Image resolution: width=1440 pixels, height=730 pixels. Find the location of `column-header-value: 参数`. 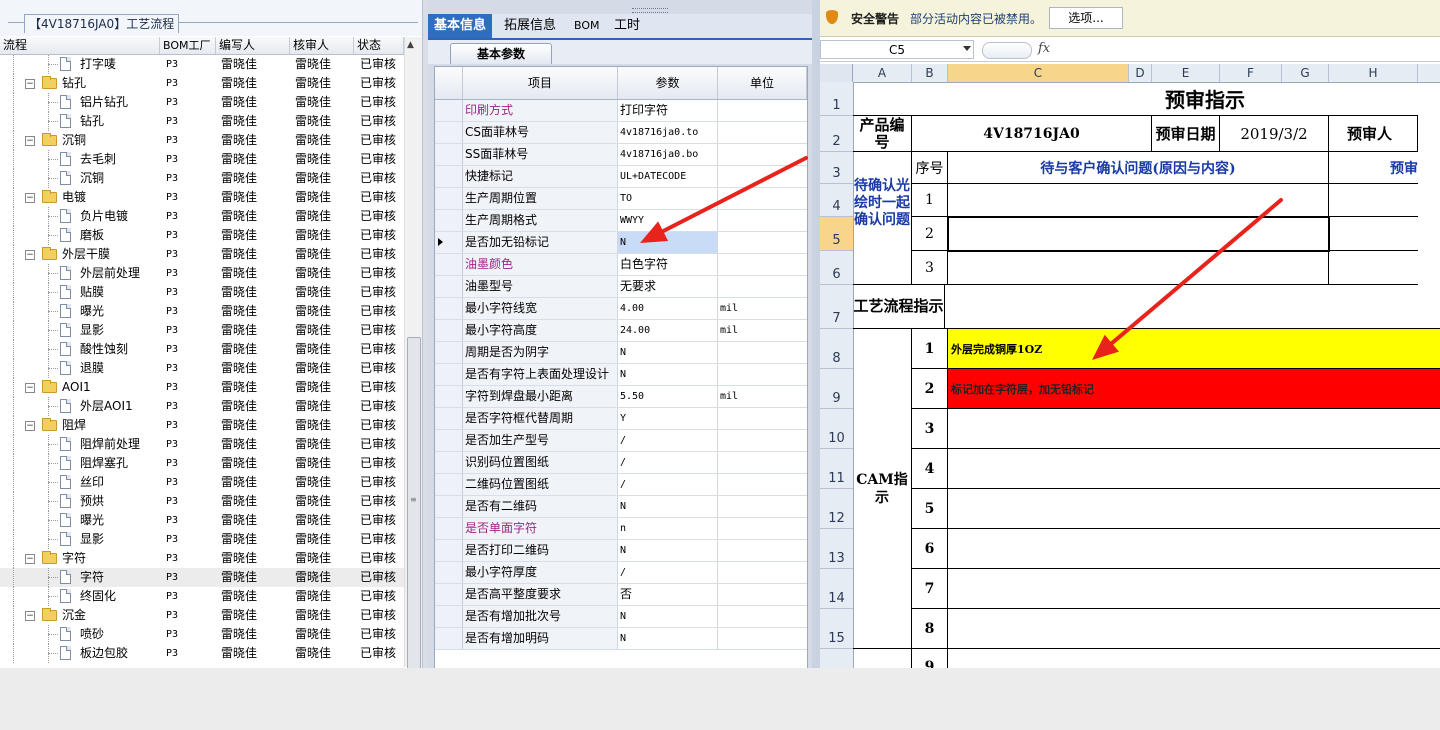

column-header-value: 参数 is located at coordinates (668, 83).